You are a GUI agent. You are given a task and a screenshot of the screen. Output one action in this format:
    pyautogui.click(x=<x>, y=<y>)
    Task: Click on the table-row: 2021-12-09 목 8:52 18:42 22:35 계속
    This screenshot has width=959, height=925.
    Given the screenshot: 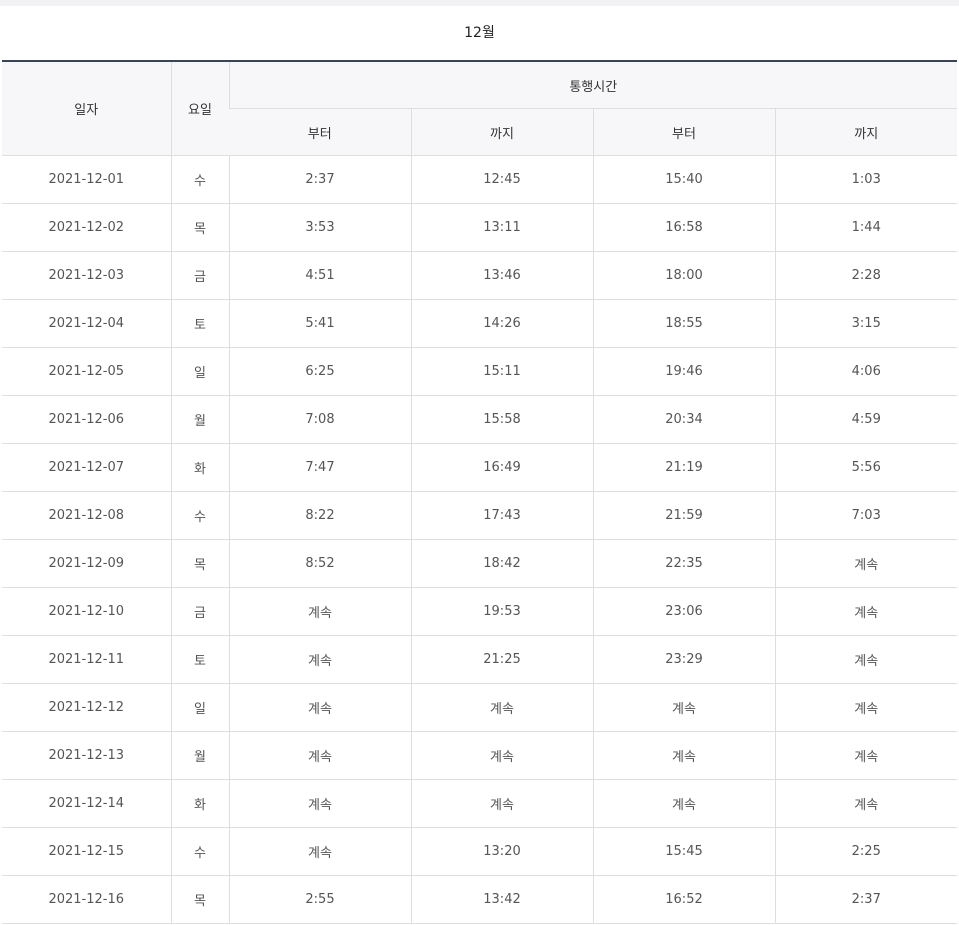 What is the action you would take?
    pyautogui.click(x=480, y=563)
    